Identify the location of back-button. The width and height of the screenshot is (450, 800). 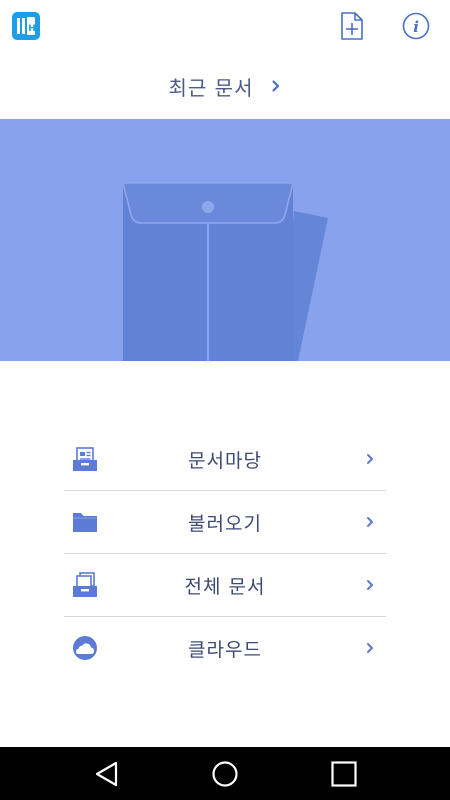
(107, 774).